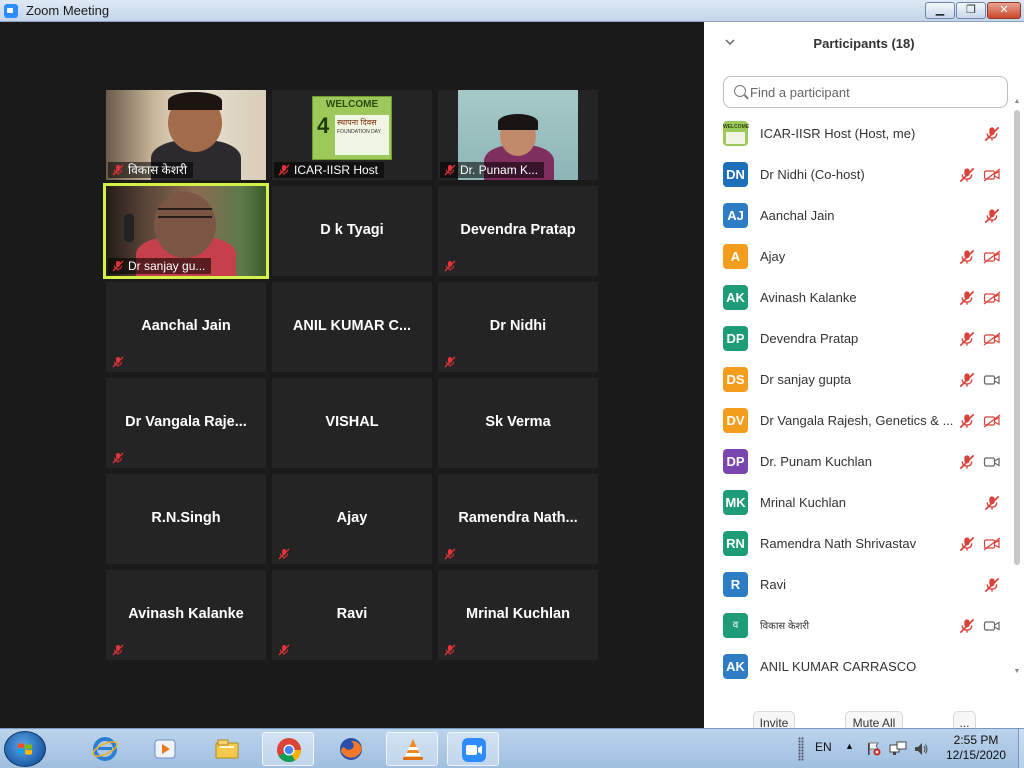  What do you see at coordinates (971, 10) in the screenshot?
I see `restore-button: ❐` at bounding box center [971, 10].